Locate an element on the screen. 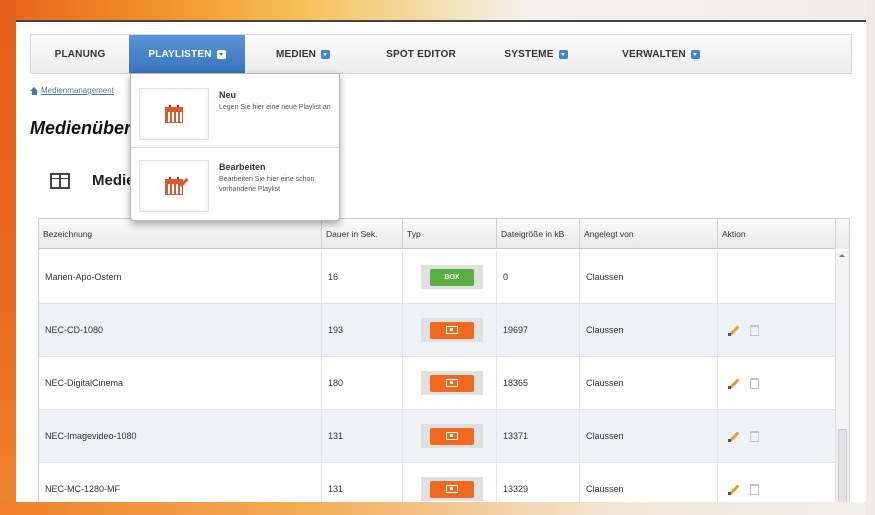  nav-item-planung: PLANUNG is located at coordinates (80, 54).